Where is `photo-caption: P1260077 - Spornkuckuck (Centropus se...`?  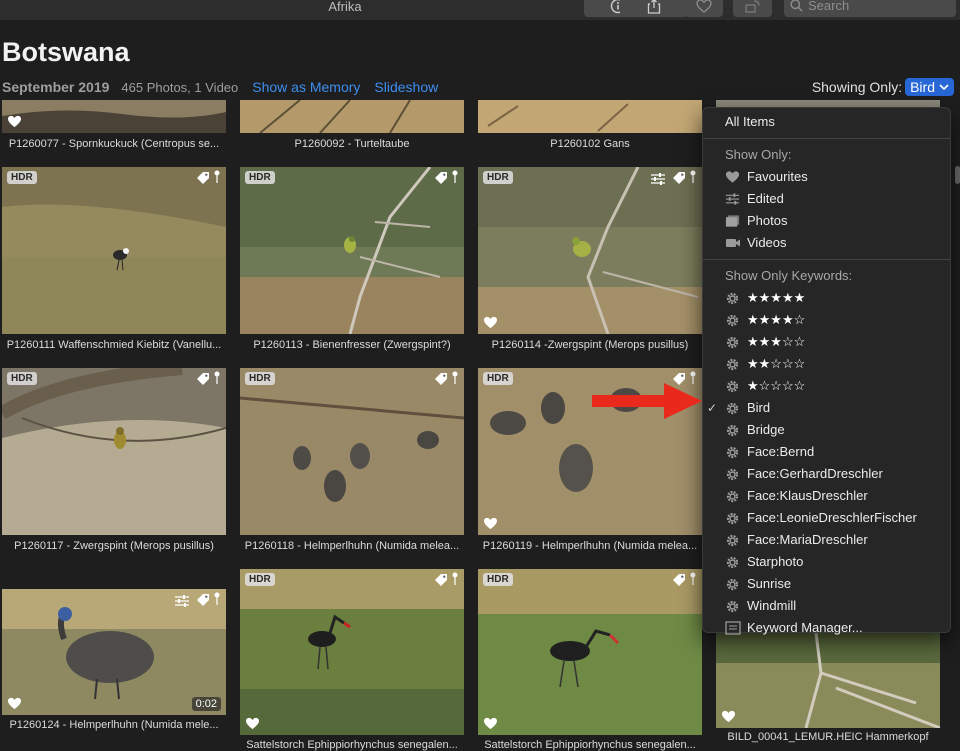
photo-caption: P1260077 - Spornkuckuck (Centropus se... is located at coordinates (114, 144).